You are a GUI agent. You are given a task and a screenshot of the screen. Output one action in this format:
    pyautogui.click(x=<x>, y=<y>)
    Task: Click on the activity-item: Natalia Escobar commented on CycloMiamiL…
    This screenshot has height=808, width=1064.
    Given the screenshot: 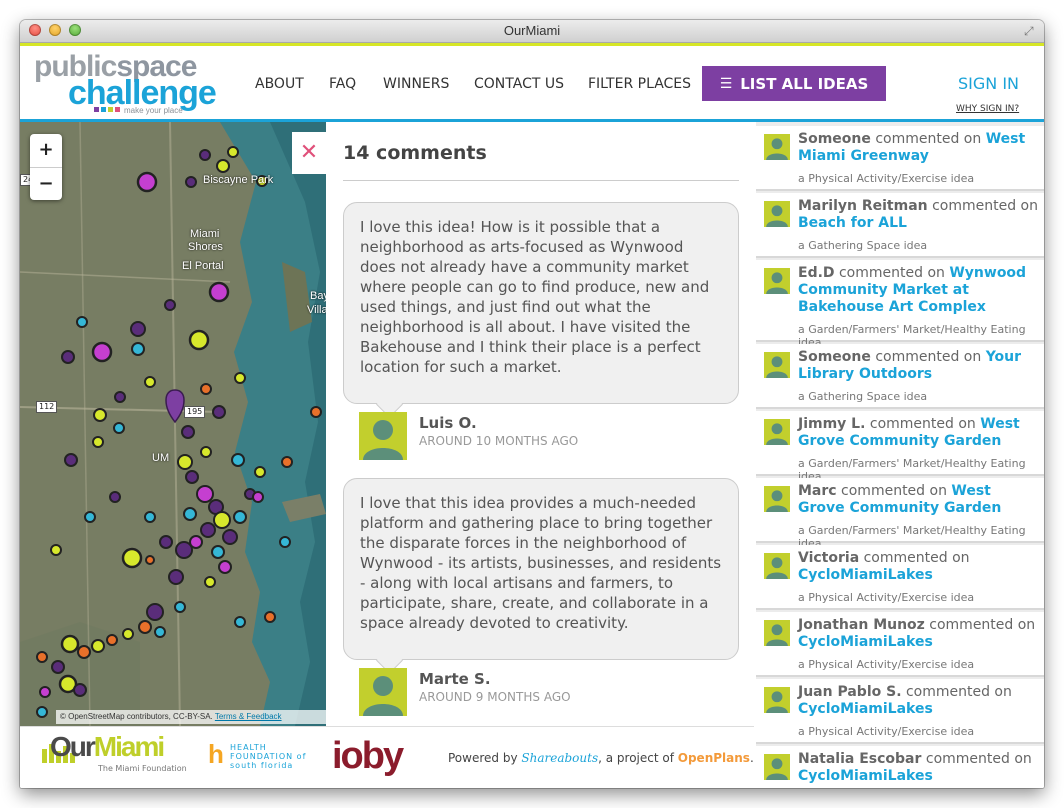 What is the action you would take?
    pyautogui.click(x=900, y=767)
    